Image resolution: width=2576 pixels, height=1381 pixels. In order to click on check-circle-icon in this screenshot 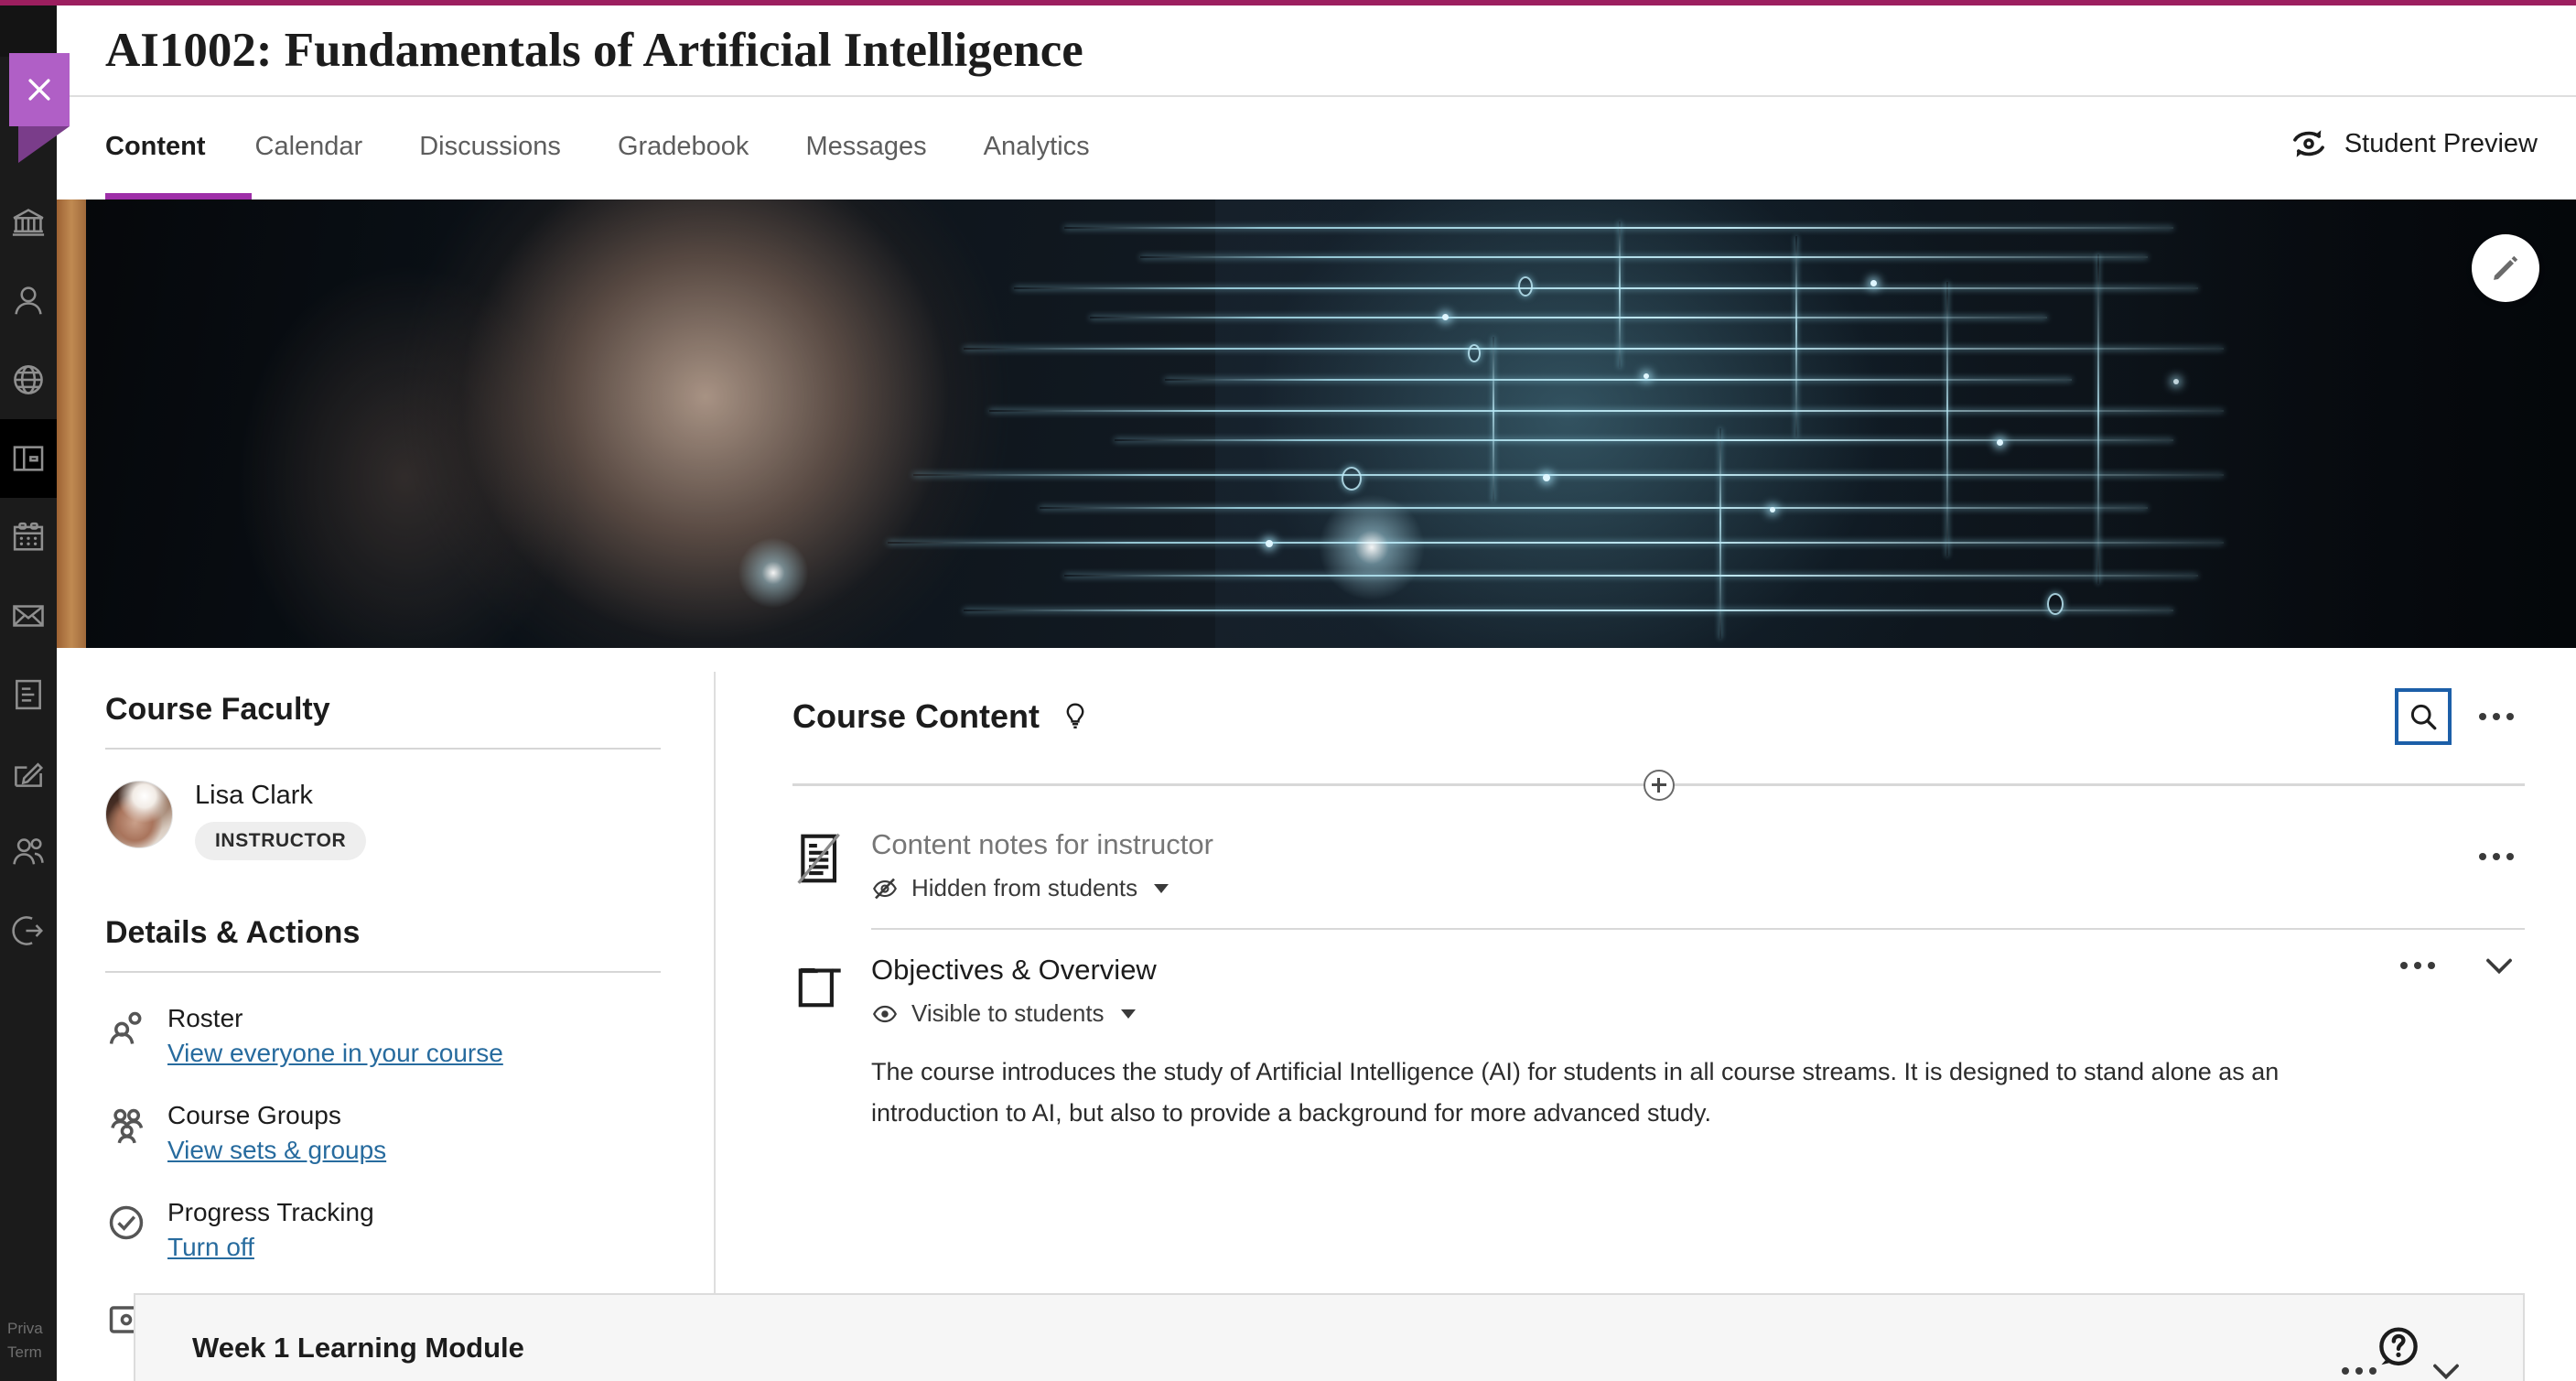, I will do `click(126, 1223)`.